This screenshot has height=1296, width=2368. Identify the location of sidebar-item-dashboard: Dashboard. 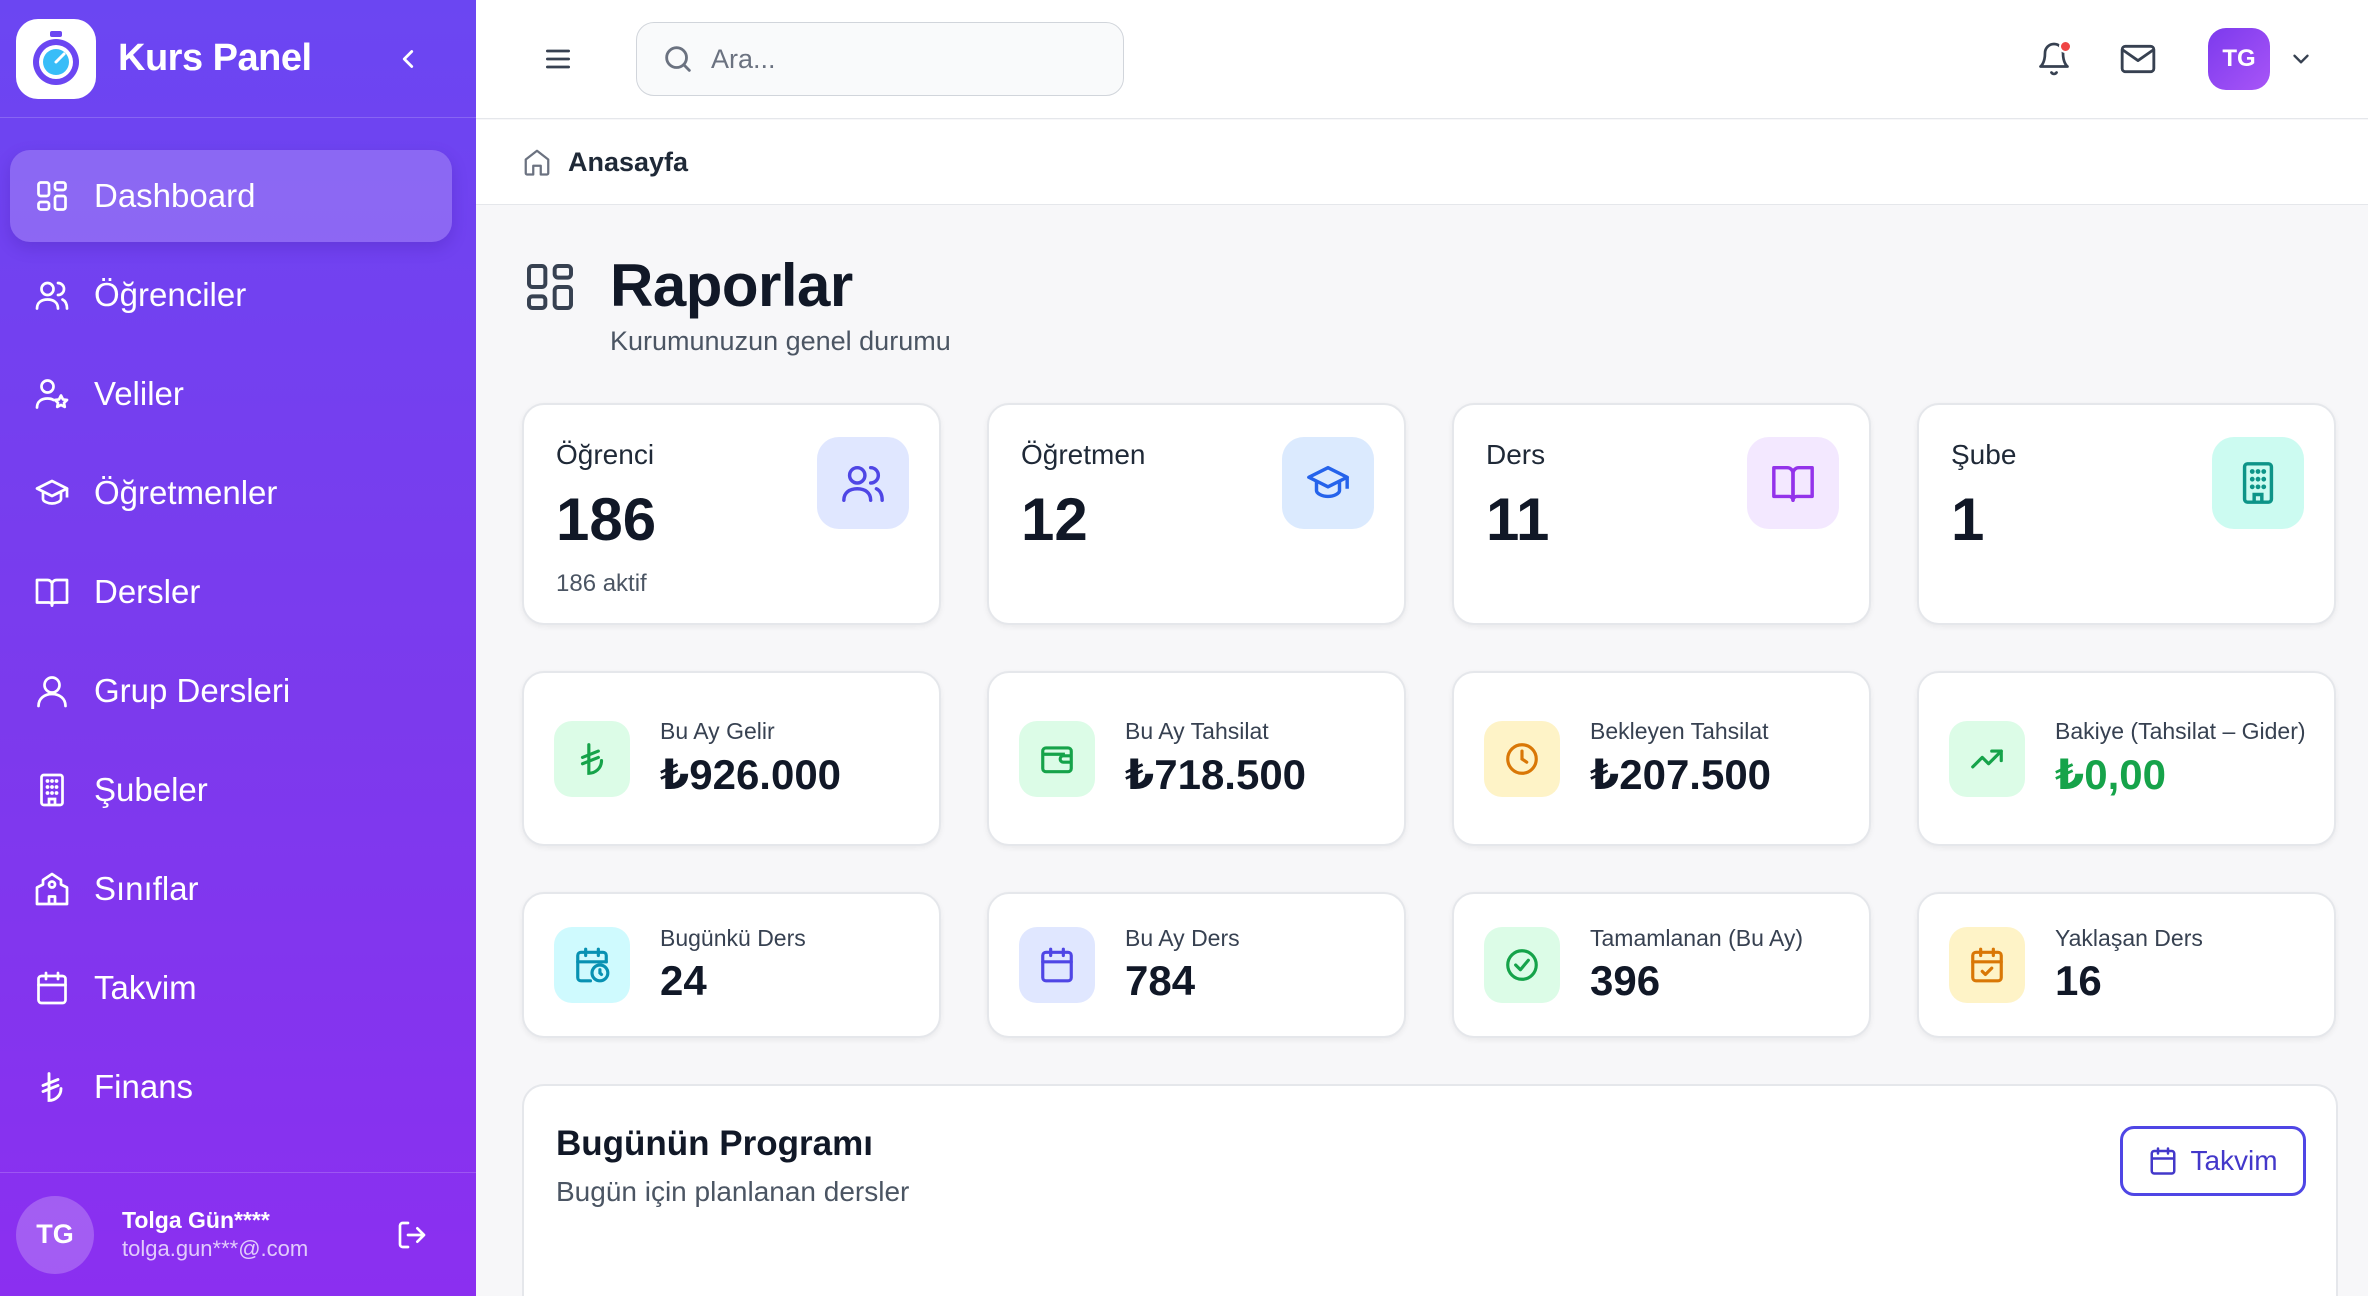
(231, 196).